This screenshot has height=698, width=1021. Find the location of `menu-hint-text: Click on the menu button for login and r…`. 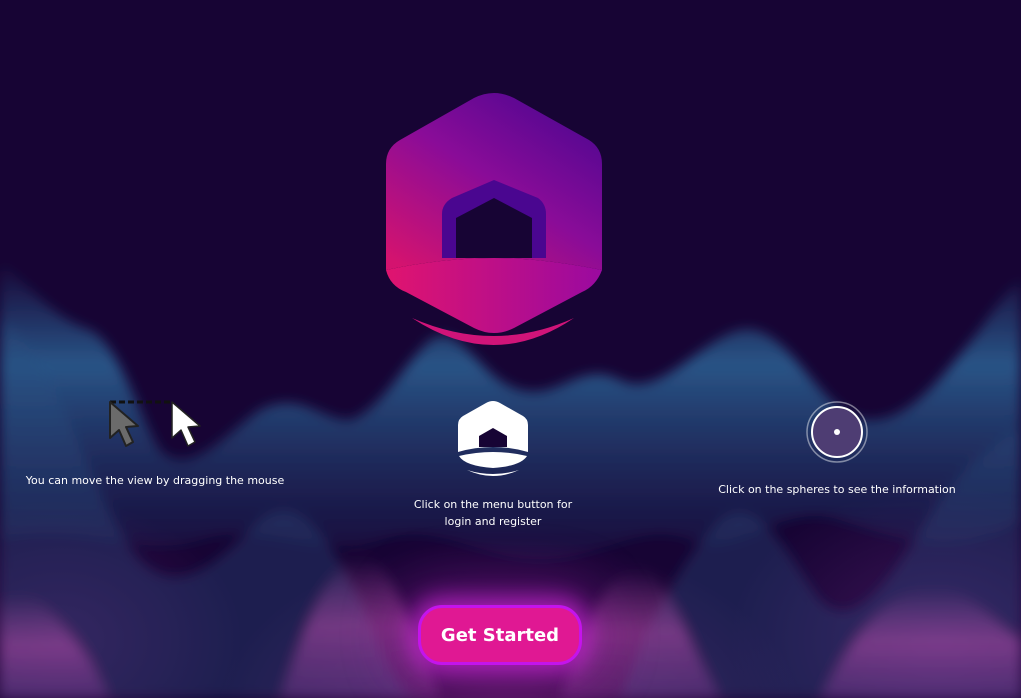

menu-hint-text: Click on the menu button for login and r… is located at coordinates (493, 513).